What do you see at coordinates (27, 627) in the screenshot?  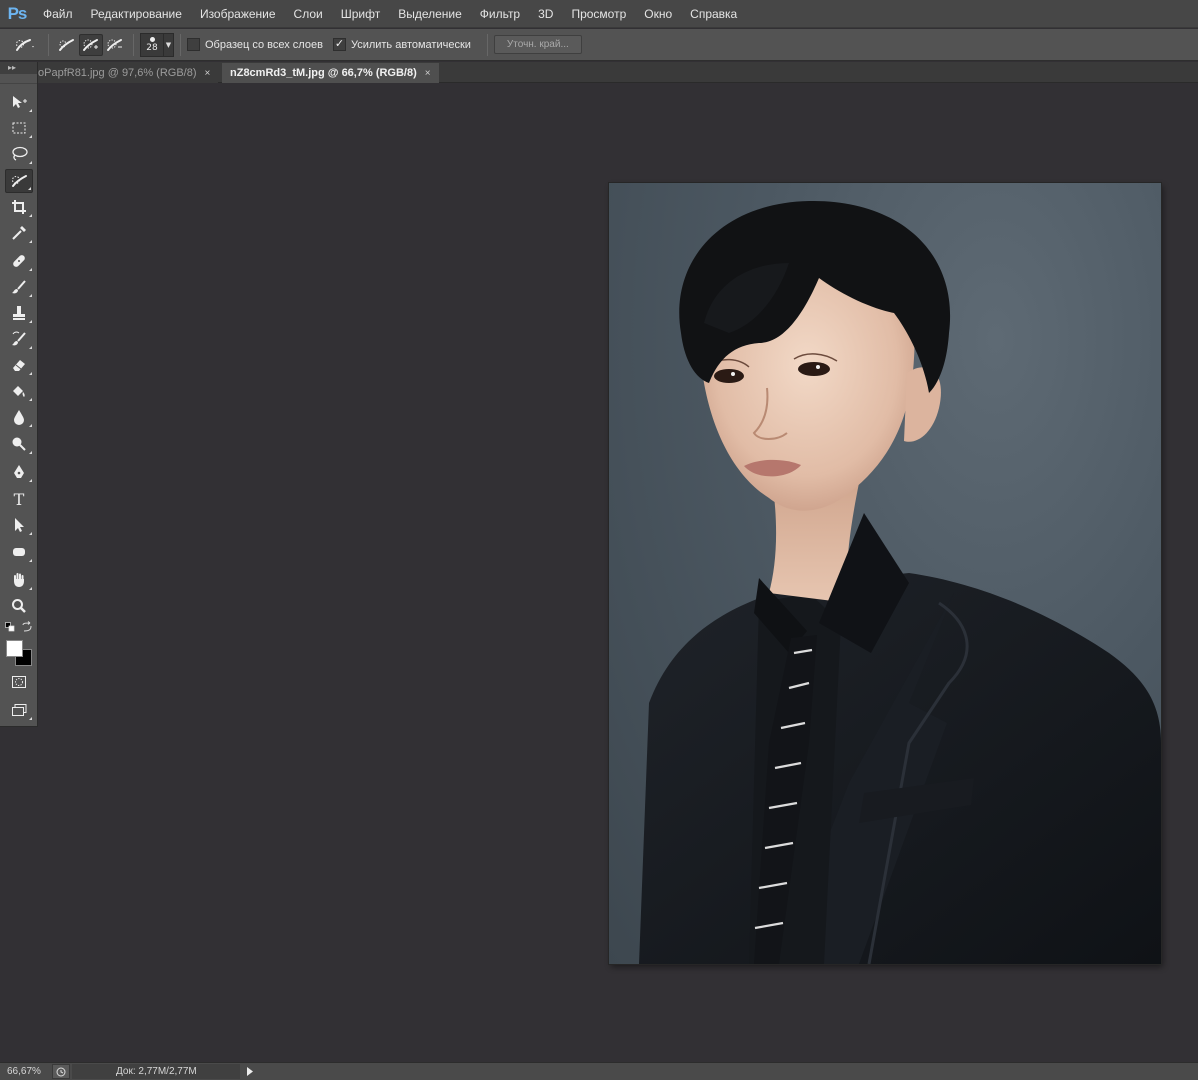 I see `swap-colors-icon` at bounding box center [27, 627].